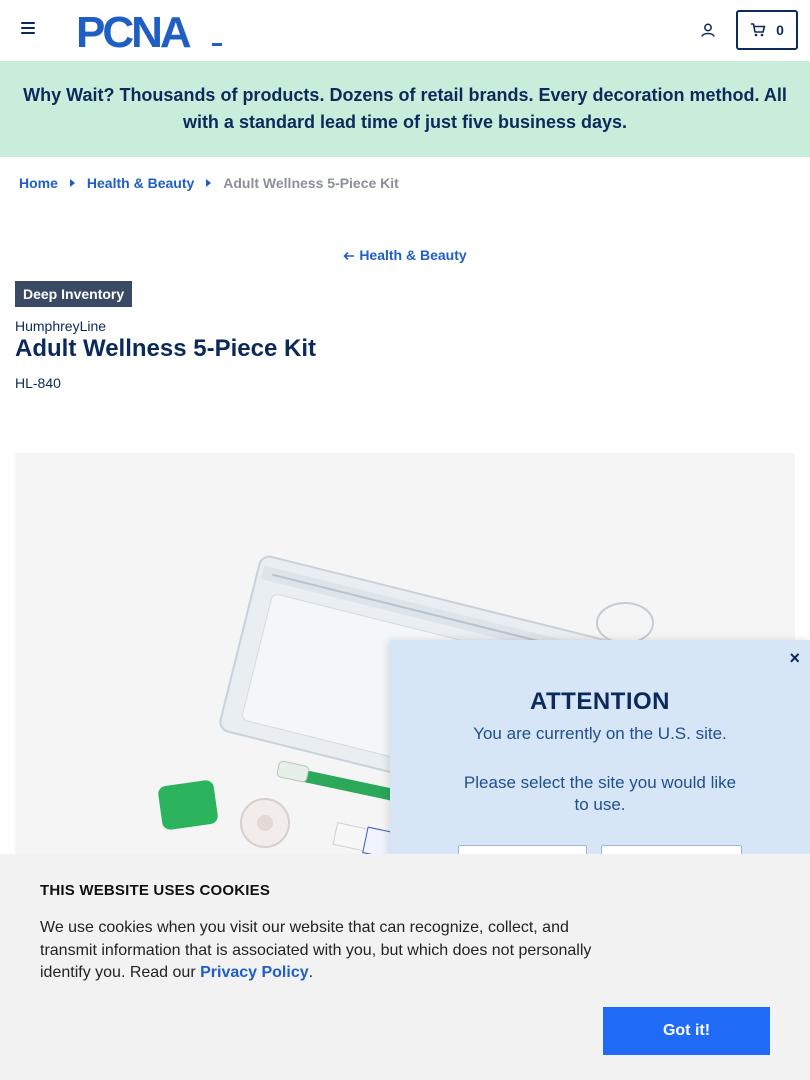 The height and width of the screenshot is (1080, 810). What do you see at coordinates (708, 30) in the screenshot?
I see `user-icon` at bounding box center [708, 30].